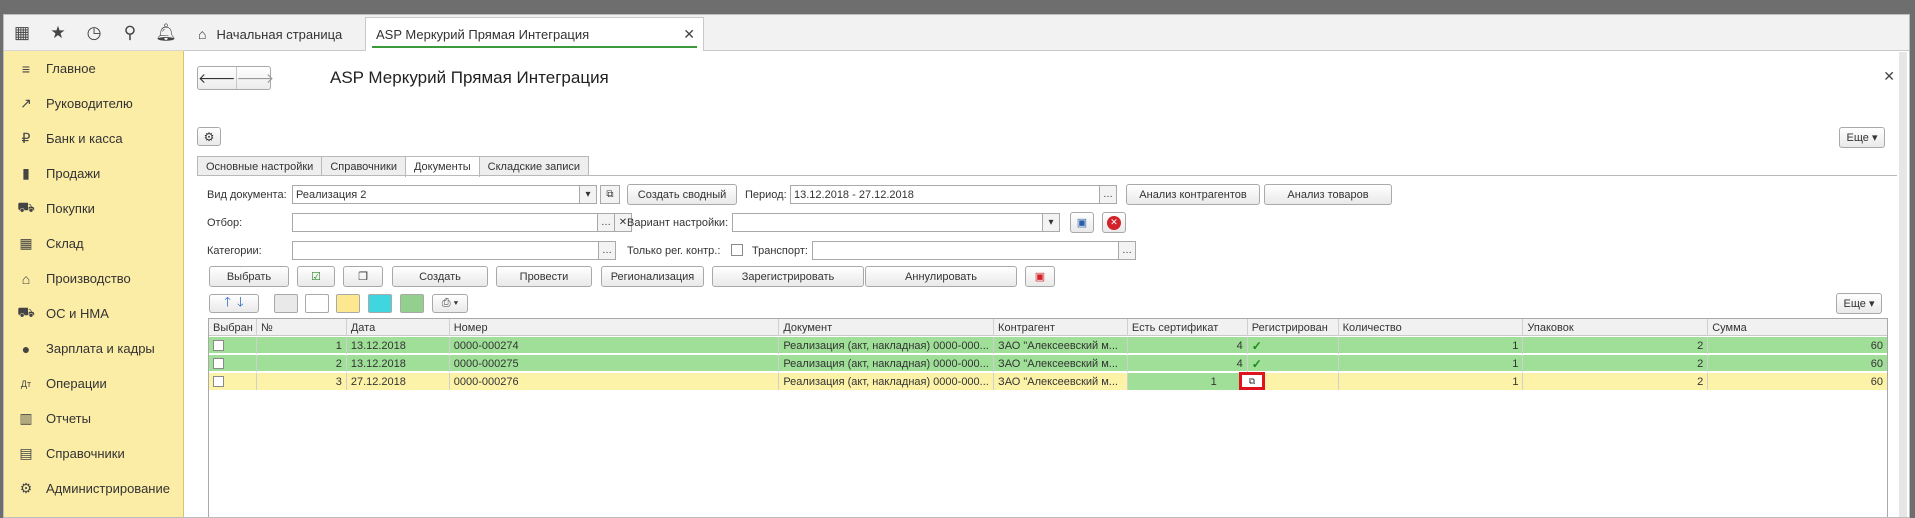  What do you see at coordinates (737, 250) in the screenshot?
I see `only-reg-checkbox` at bounding box center [737, 250].